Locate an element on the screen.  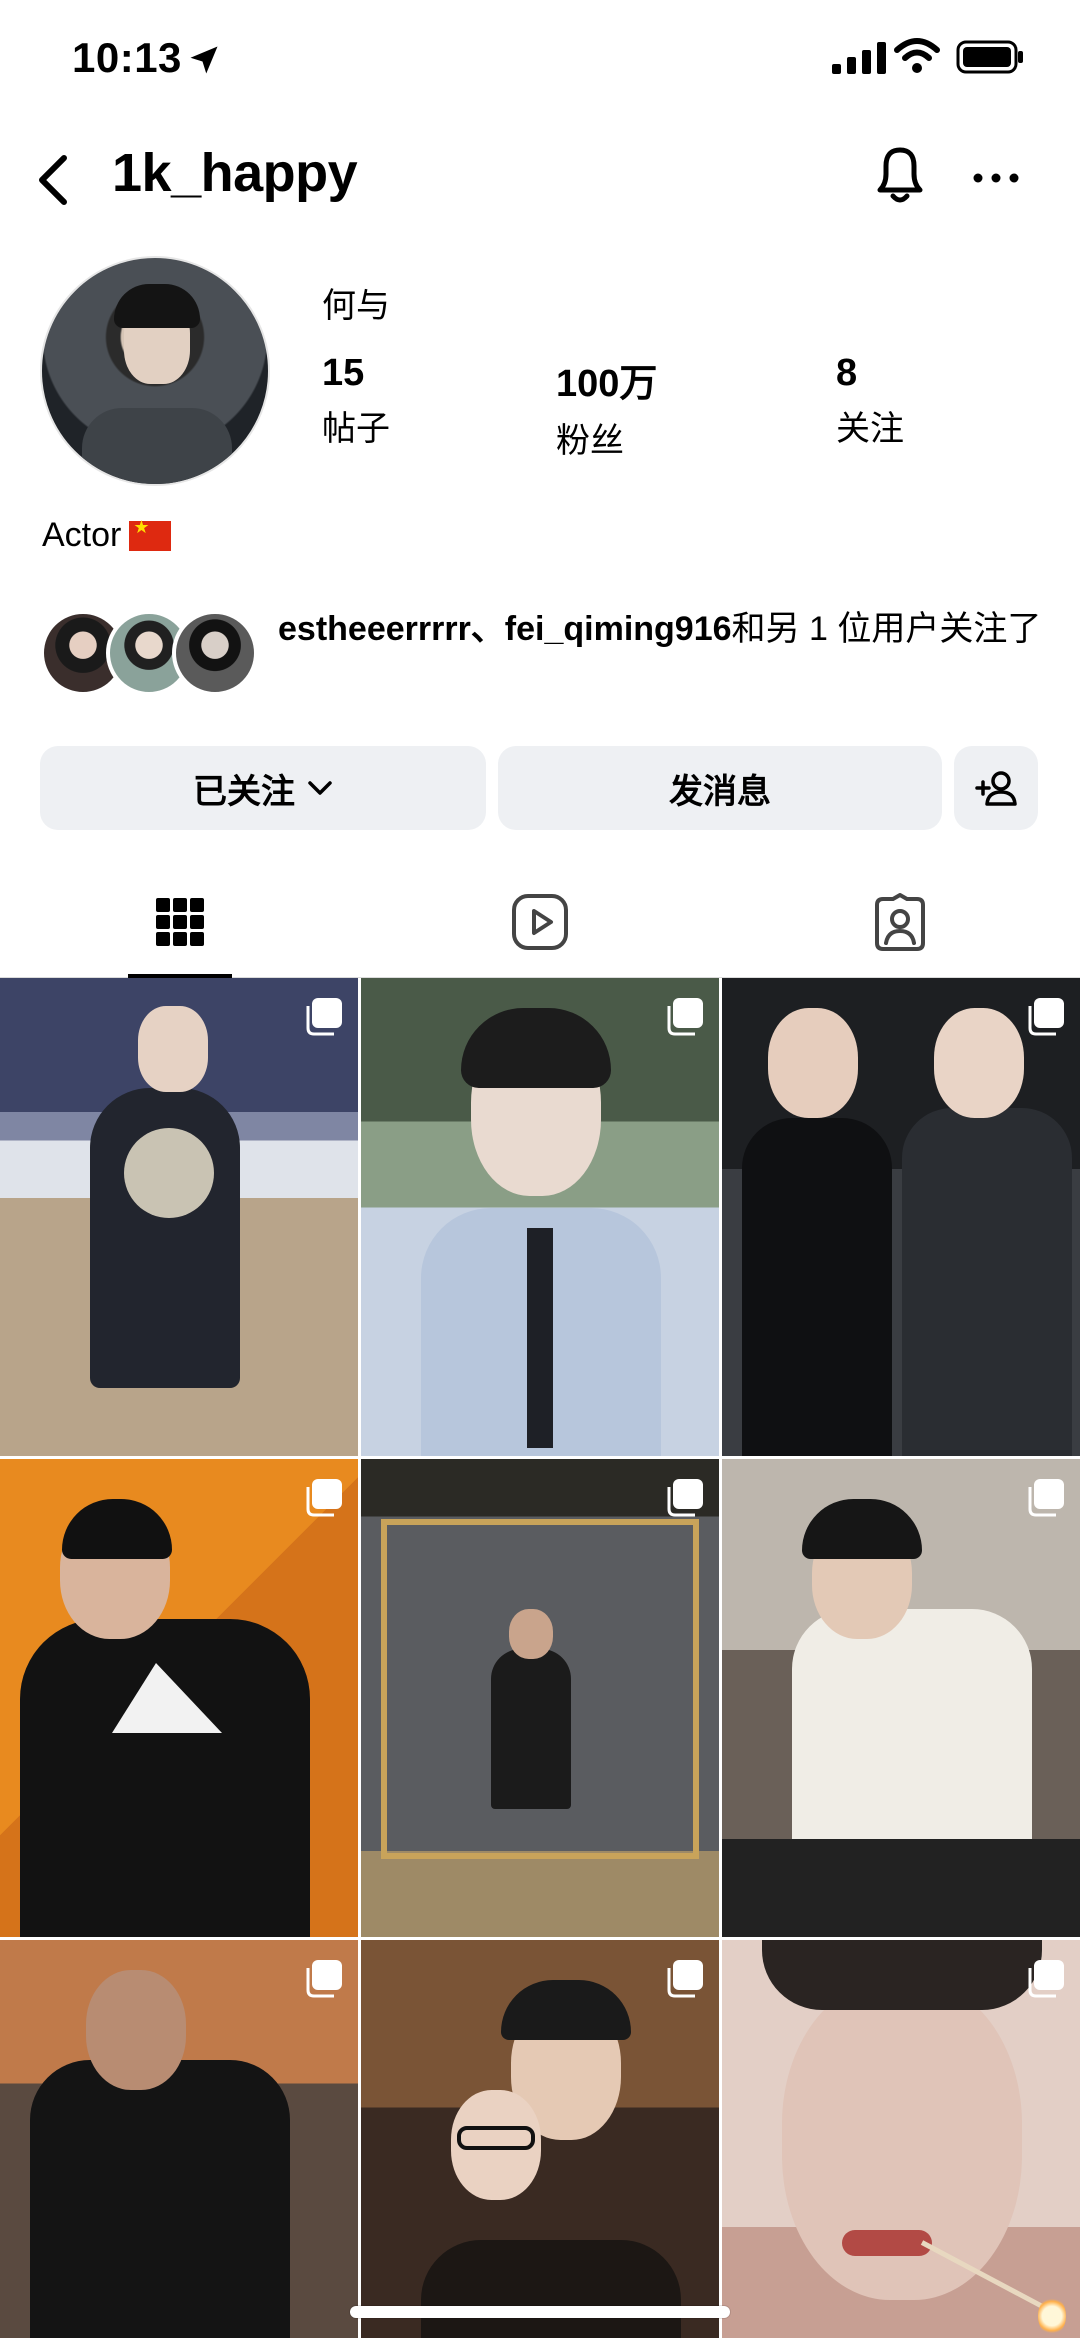
china-flag-icon is located at coordinates (150, 534).